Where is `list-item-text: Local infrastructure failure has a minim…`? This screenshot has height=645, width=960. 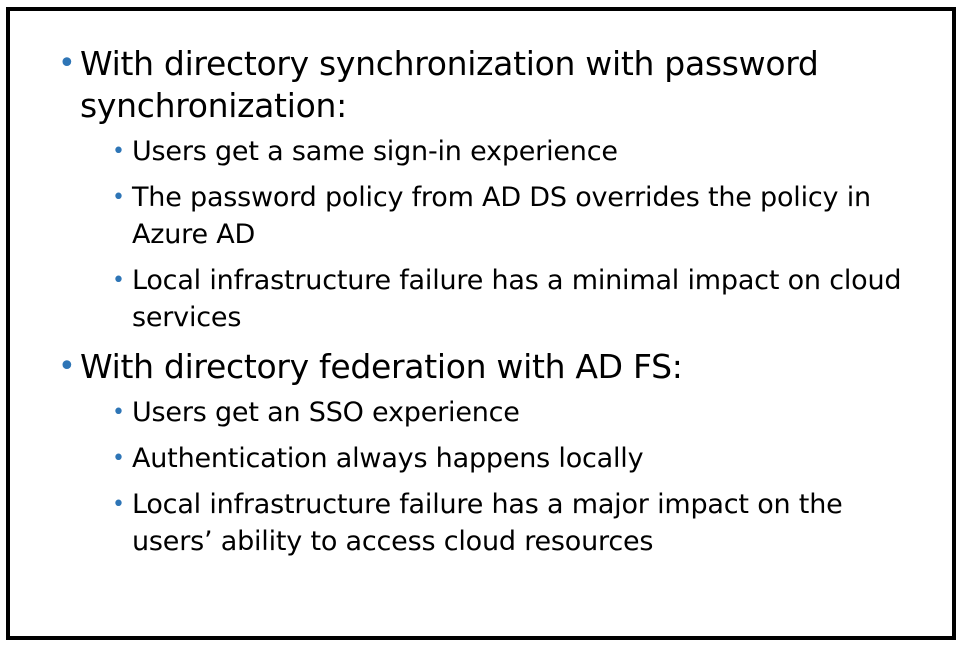
list-item-text: Local infrastructure failure has a minim… is located at coordinates (517, 299).